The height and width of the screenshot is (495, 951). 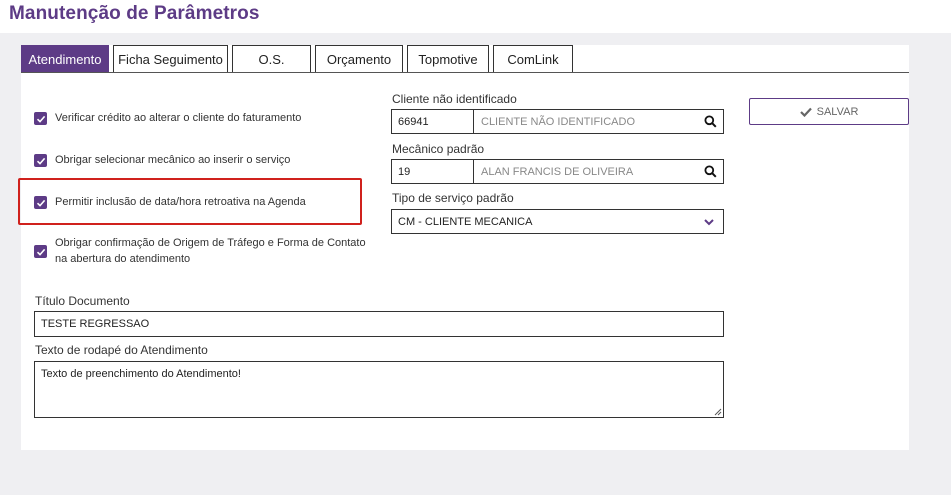 What do you see at coordinates (123, 259) in the screenshot?
I see `checkbox-label-line2: na abertura do atendimento` at bounding box center [123, 259].